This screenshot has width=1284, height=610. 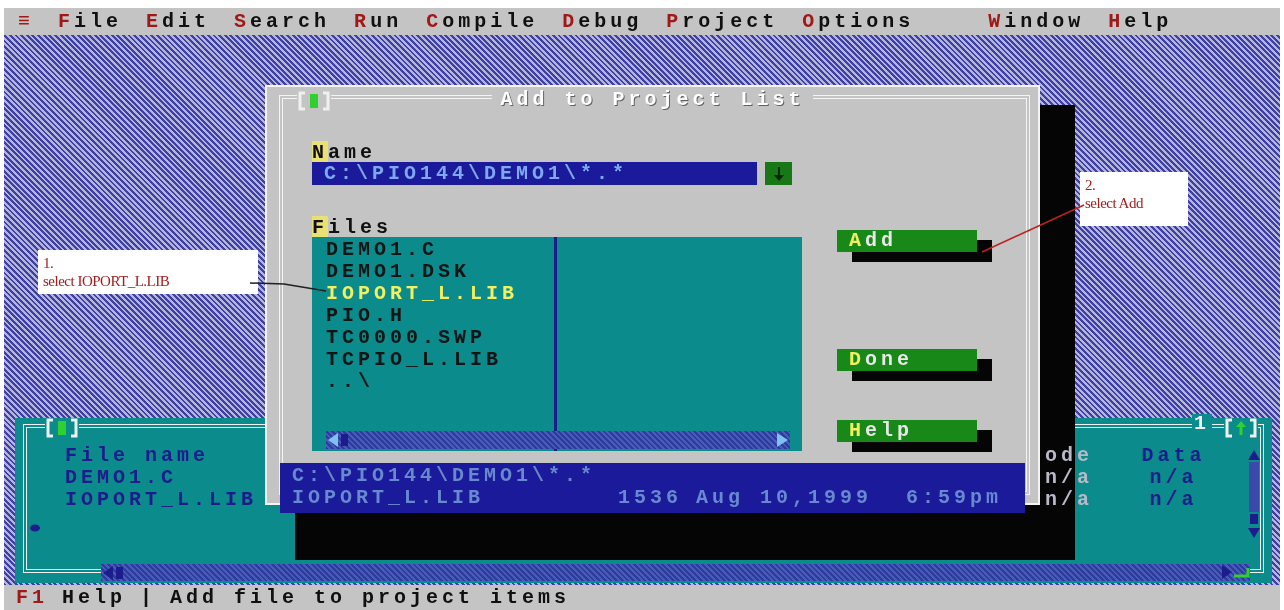 I want to click on callout-number: 1., so click(x=49, y=263).